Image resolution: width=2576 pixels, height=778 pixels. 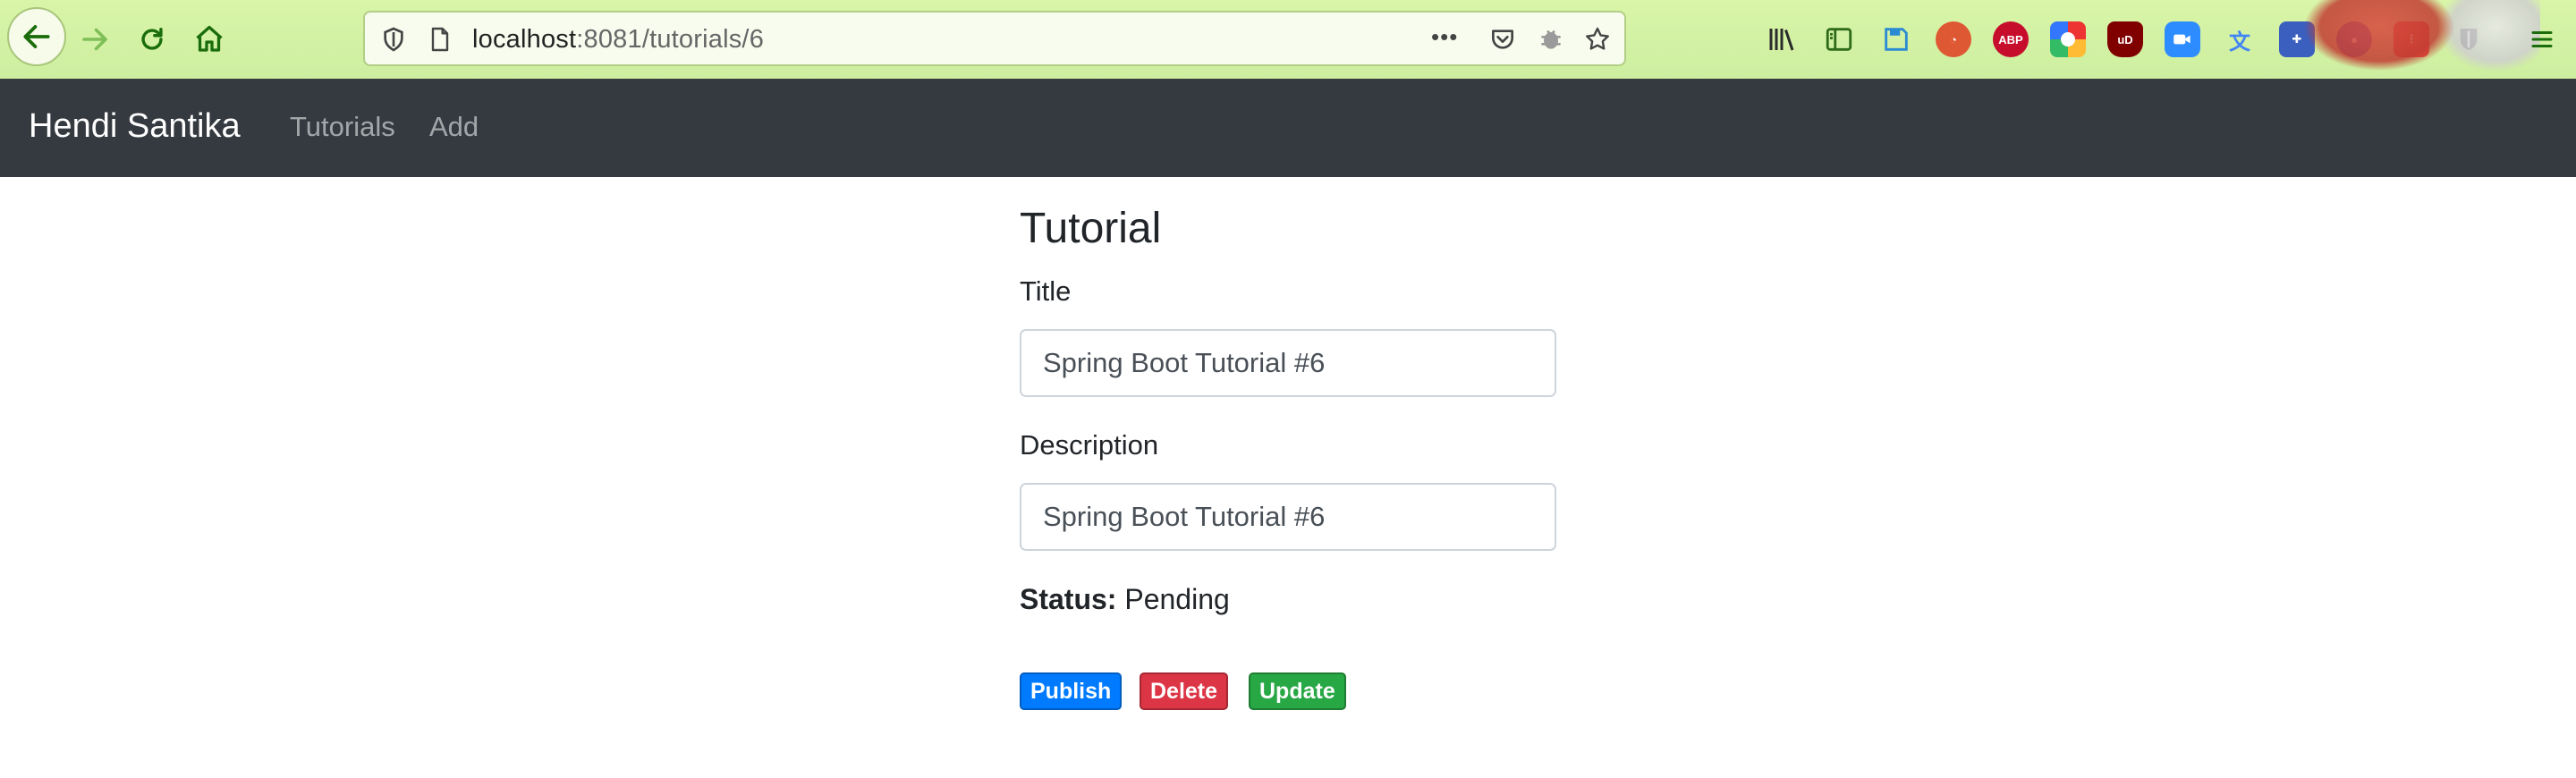 What do you see at coordinates (1184, 691) in the screenshot?
I see `delete-button: Delete` at bounding box center [1184, 691].